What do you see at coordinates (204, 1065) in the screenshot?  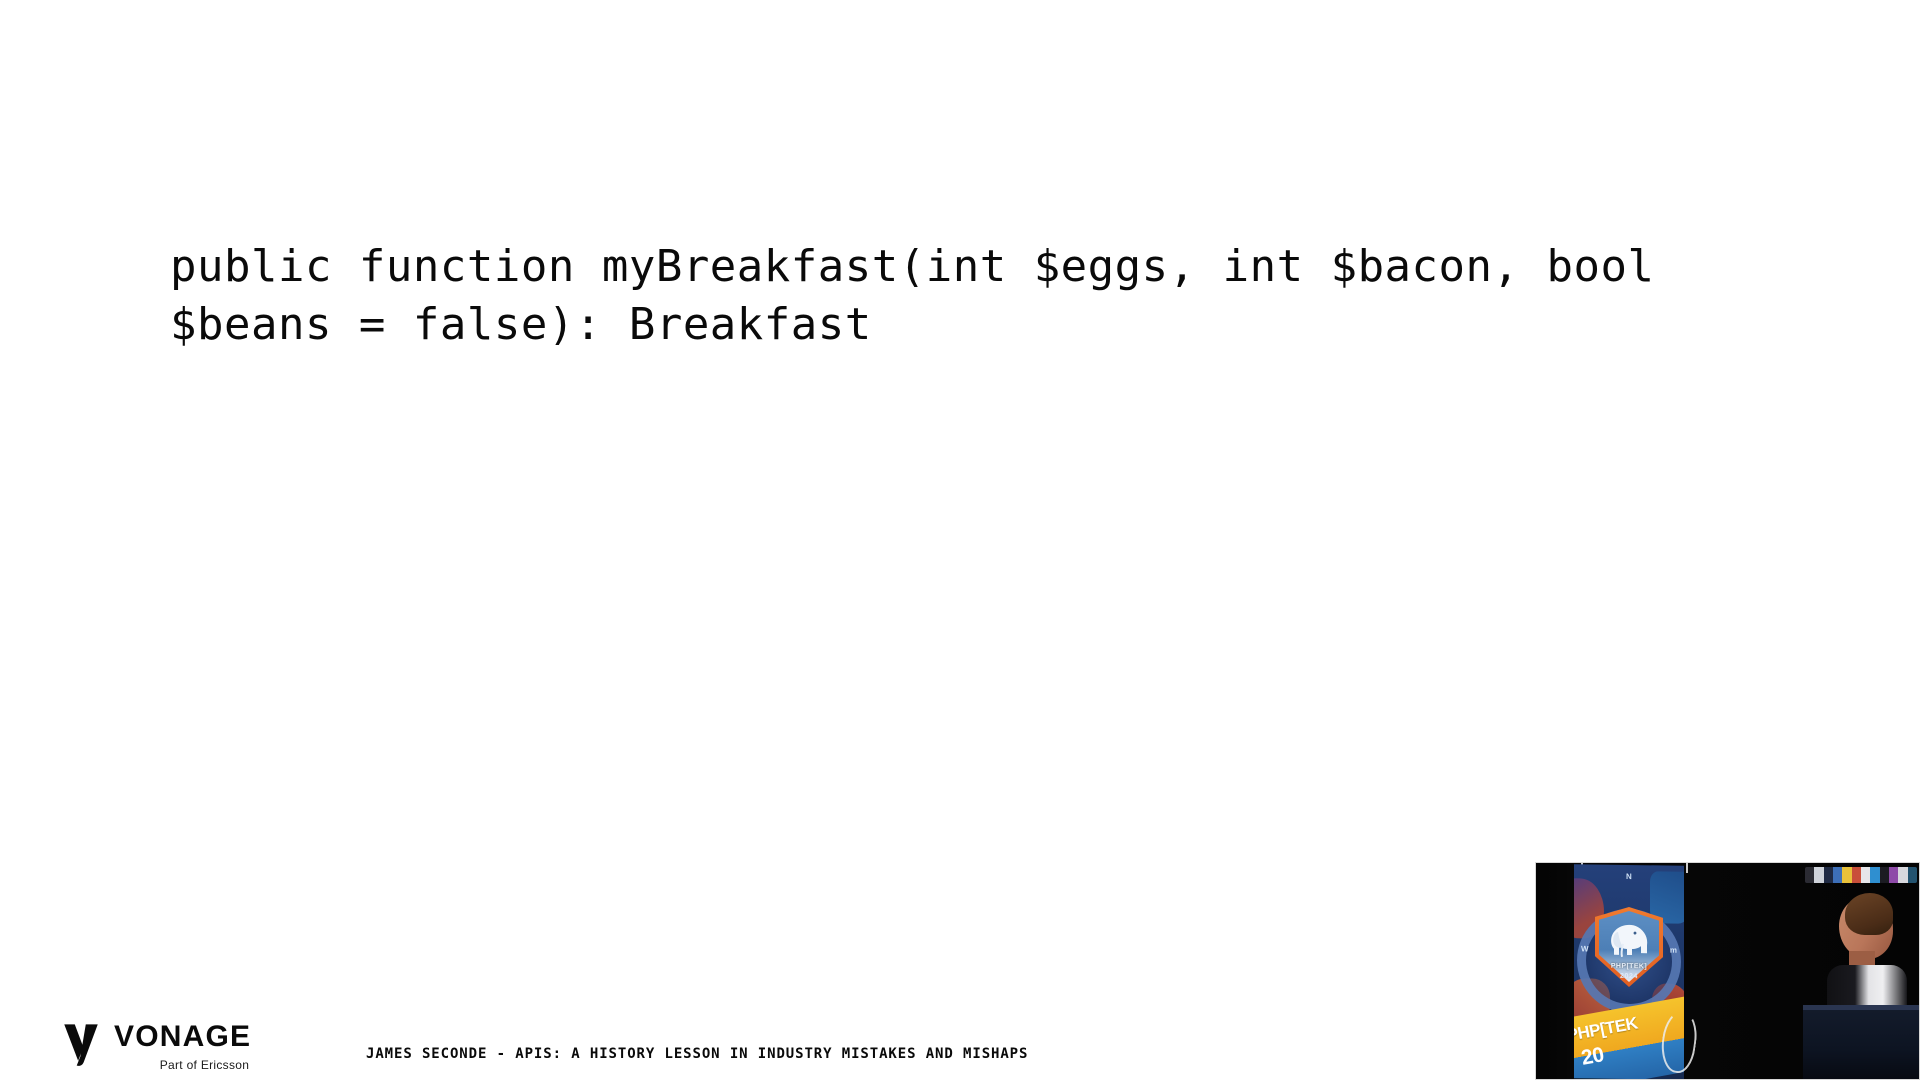 I see `vonage-tagline: Part of Ericsson` at bounding box center [204, 1065].